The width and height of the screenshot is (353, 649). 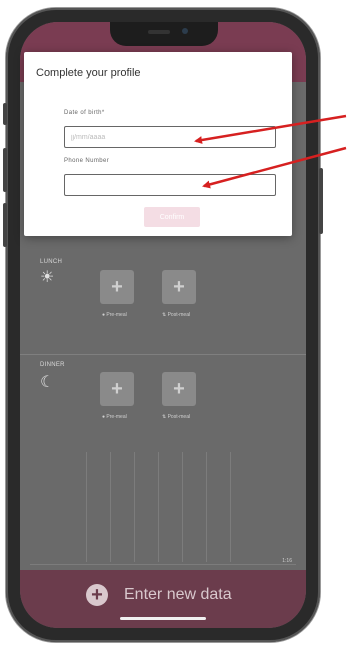 What do you see at coordinates (179, 287) in the screenshot?
I see `lunch-post-meal-add-button: +` at bounding box center [179, 287].